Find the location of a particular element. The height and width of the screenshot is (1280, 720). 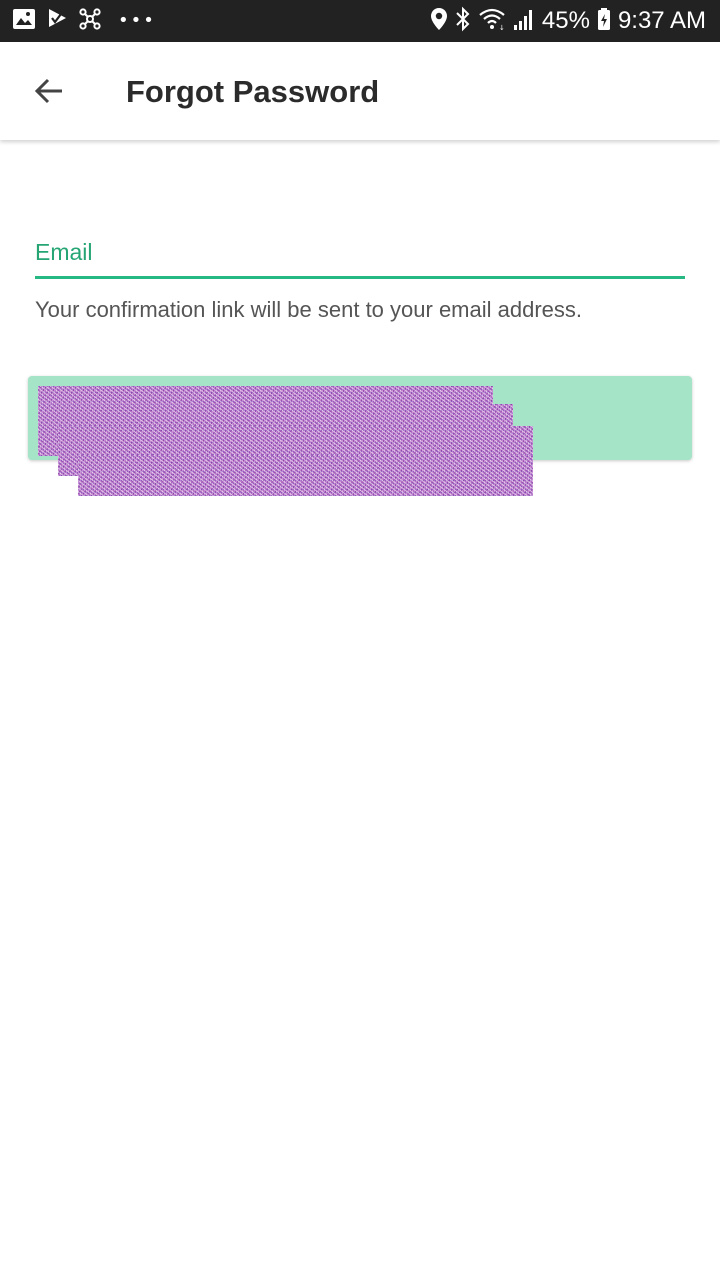

status-bar: ••• ↓↑ is located at coordinates (360, 21).